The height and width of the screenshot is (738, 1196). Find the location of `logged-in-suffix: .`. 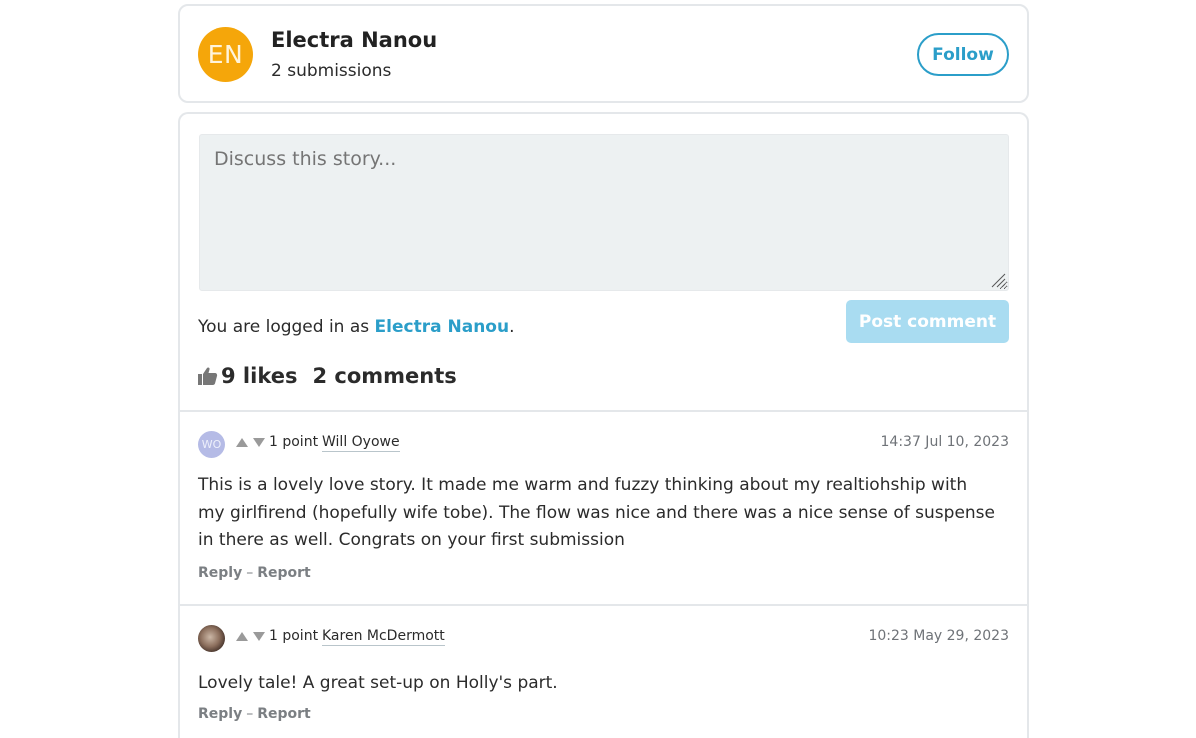

logged-in-suffix: . is located at coordinates (512, 327).